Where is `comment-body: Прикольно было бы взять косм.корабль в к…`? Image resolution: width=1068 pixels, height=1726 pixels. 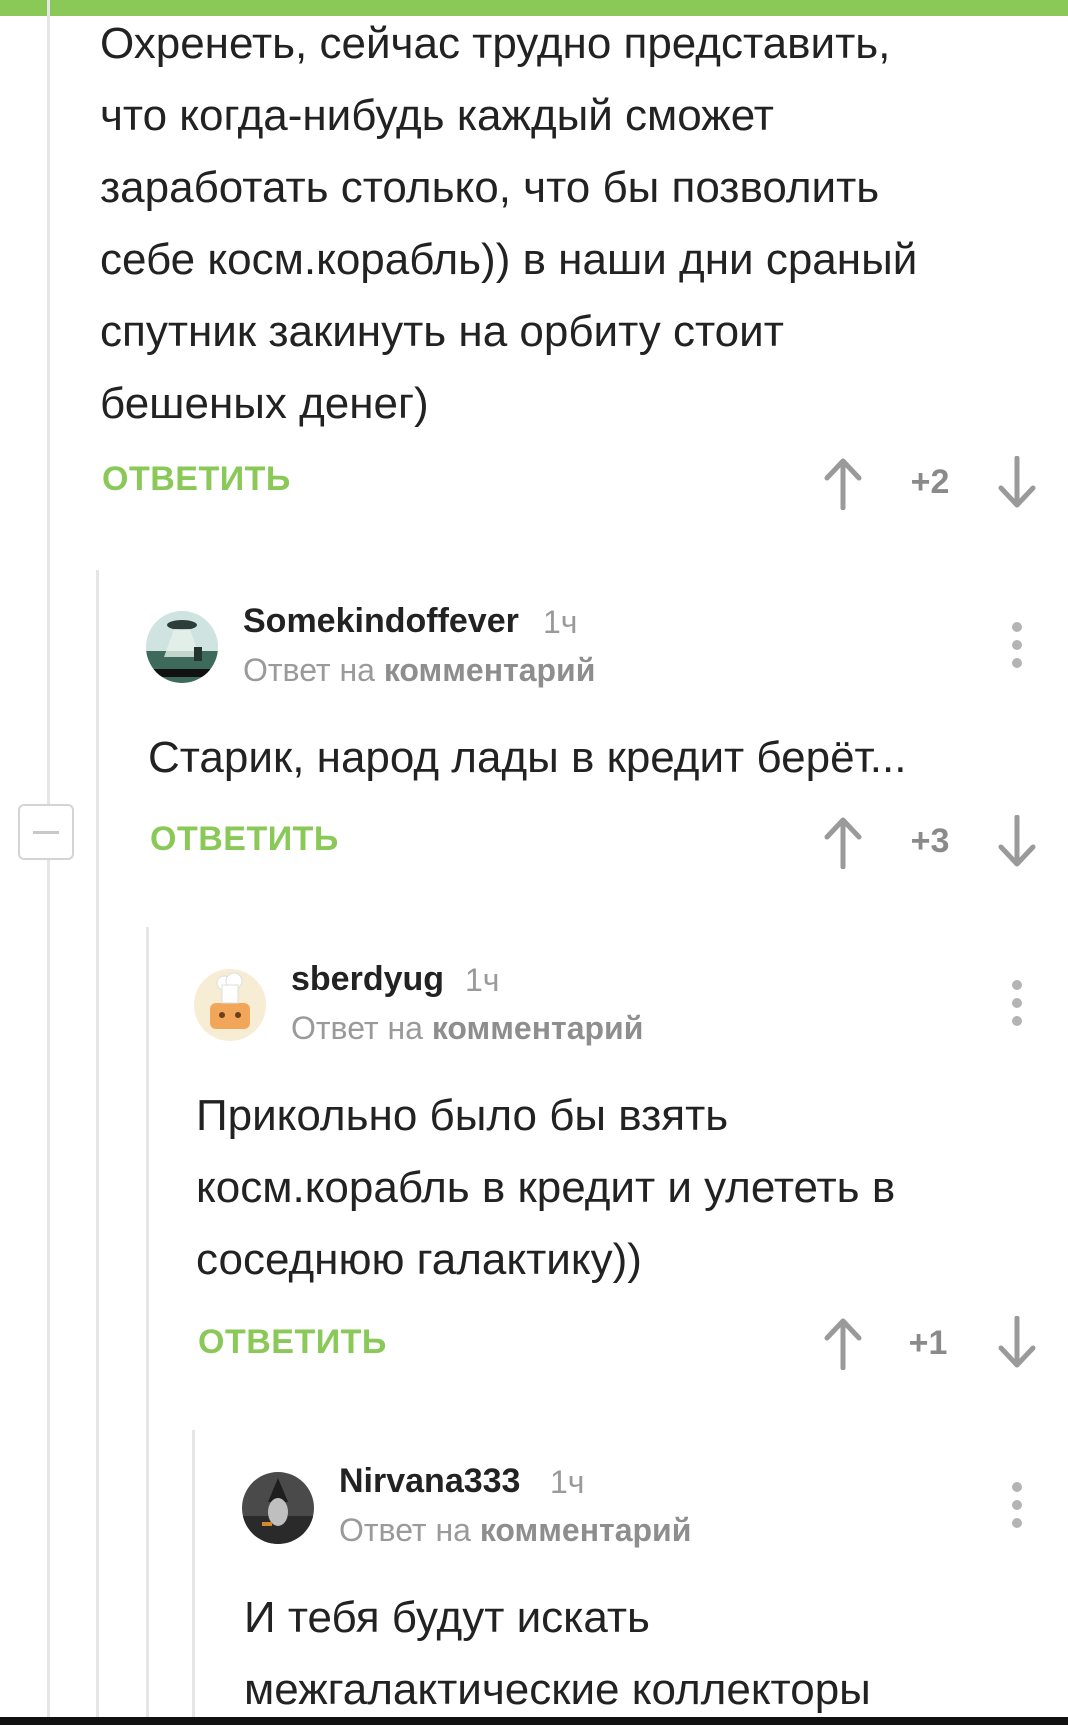
comment-body: Прикольно было бы взять косм.корабль в к… is located at coordinates (626, 1188).